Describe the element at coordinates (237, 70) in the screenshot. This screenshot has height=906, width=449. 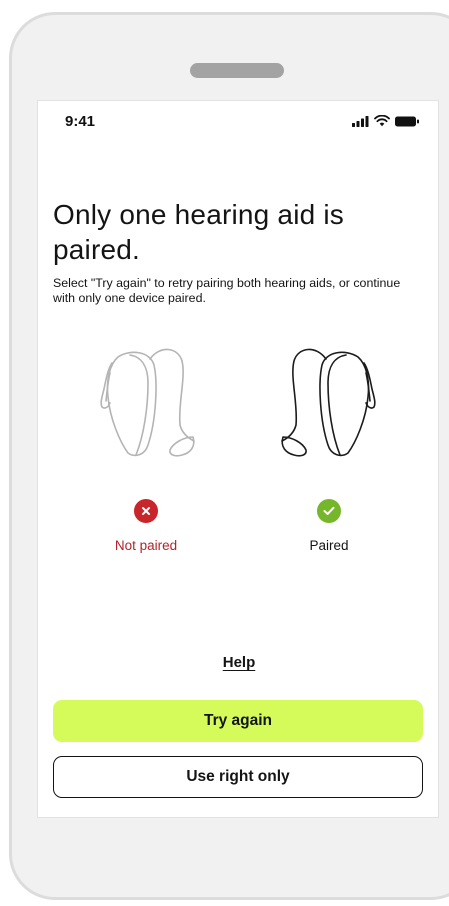
I see `phone-speaker` at that location.